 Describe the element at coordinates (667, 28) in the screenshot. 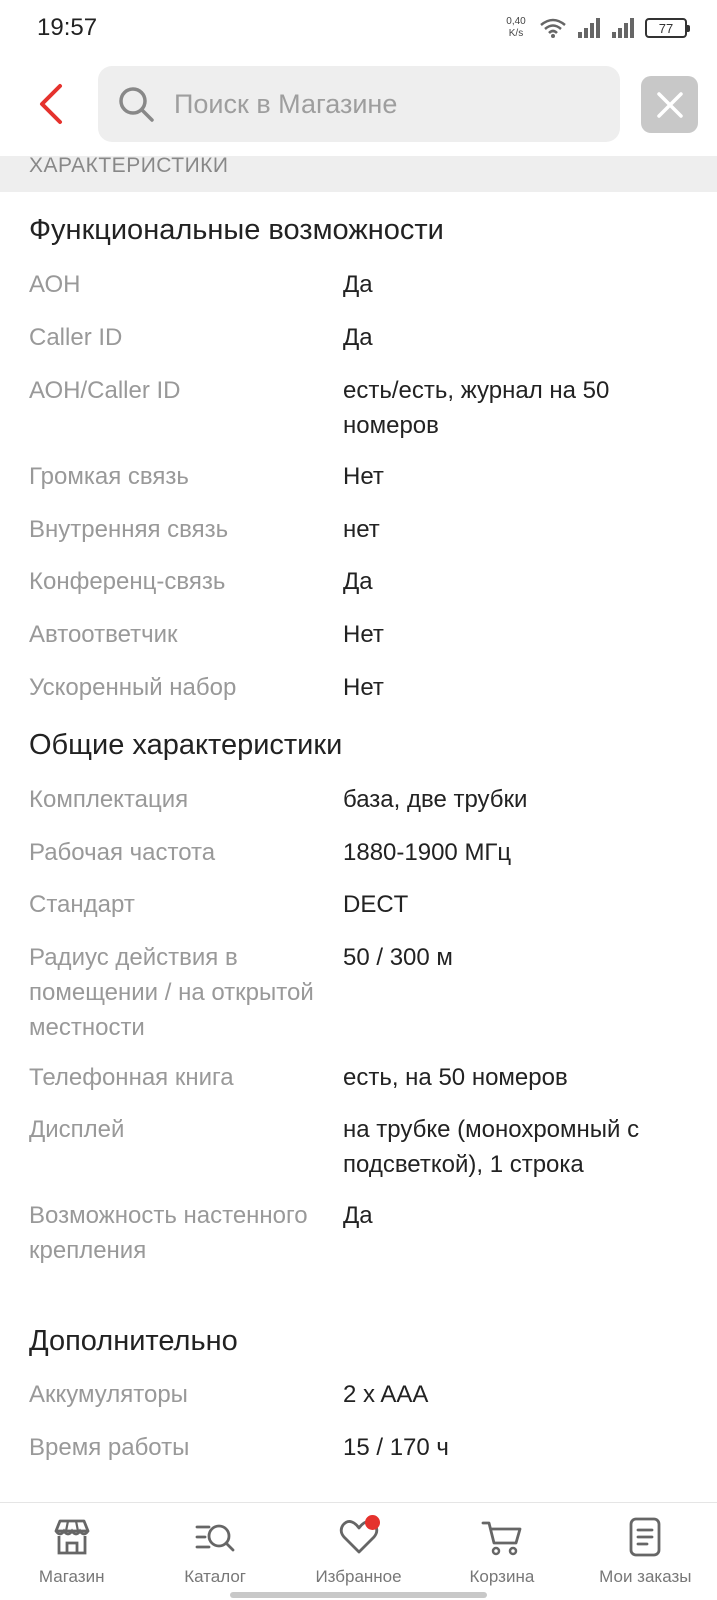

I see `battery-icon: 77` at that location.